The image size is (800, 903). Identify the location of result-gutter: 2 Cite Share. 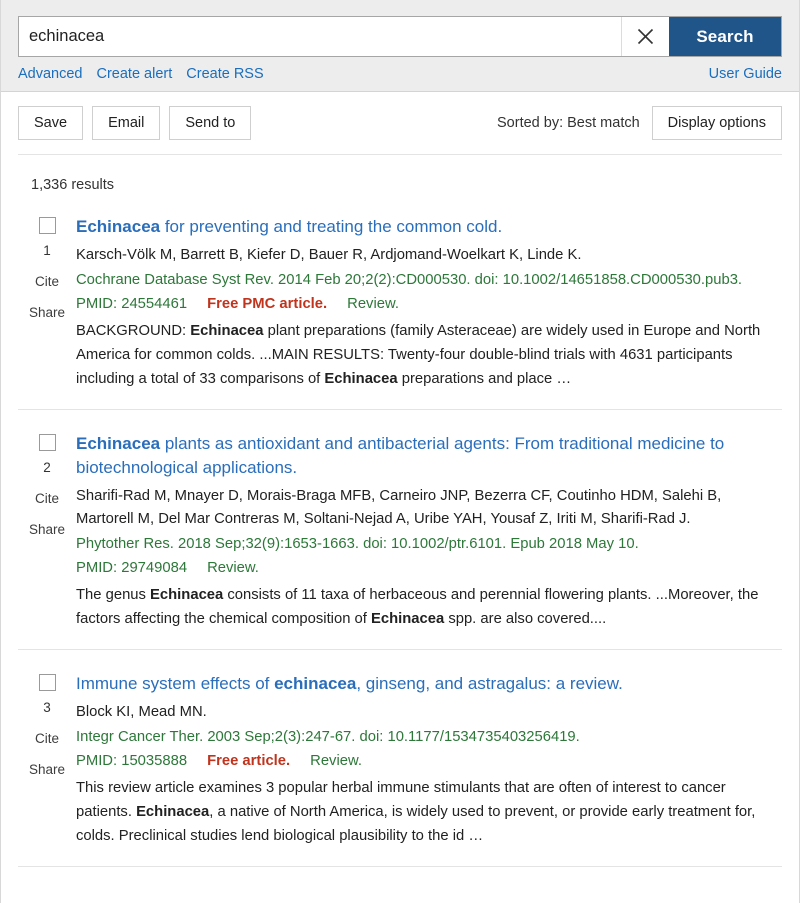
(47, 531).